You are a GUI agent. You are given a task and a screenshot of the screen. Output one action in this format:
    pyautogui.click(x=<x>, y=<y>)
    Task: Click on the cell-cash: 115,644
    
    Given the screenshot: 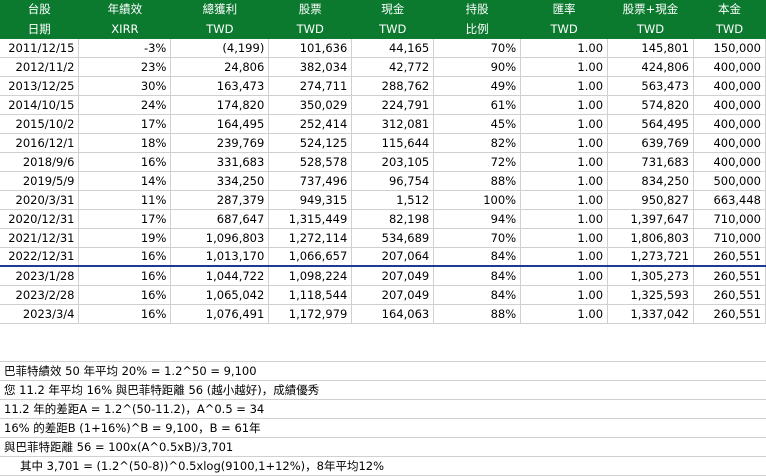 What is the action you would take?
    pyautogui.click(x=393, y=143)
    